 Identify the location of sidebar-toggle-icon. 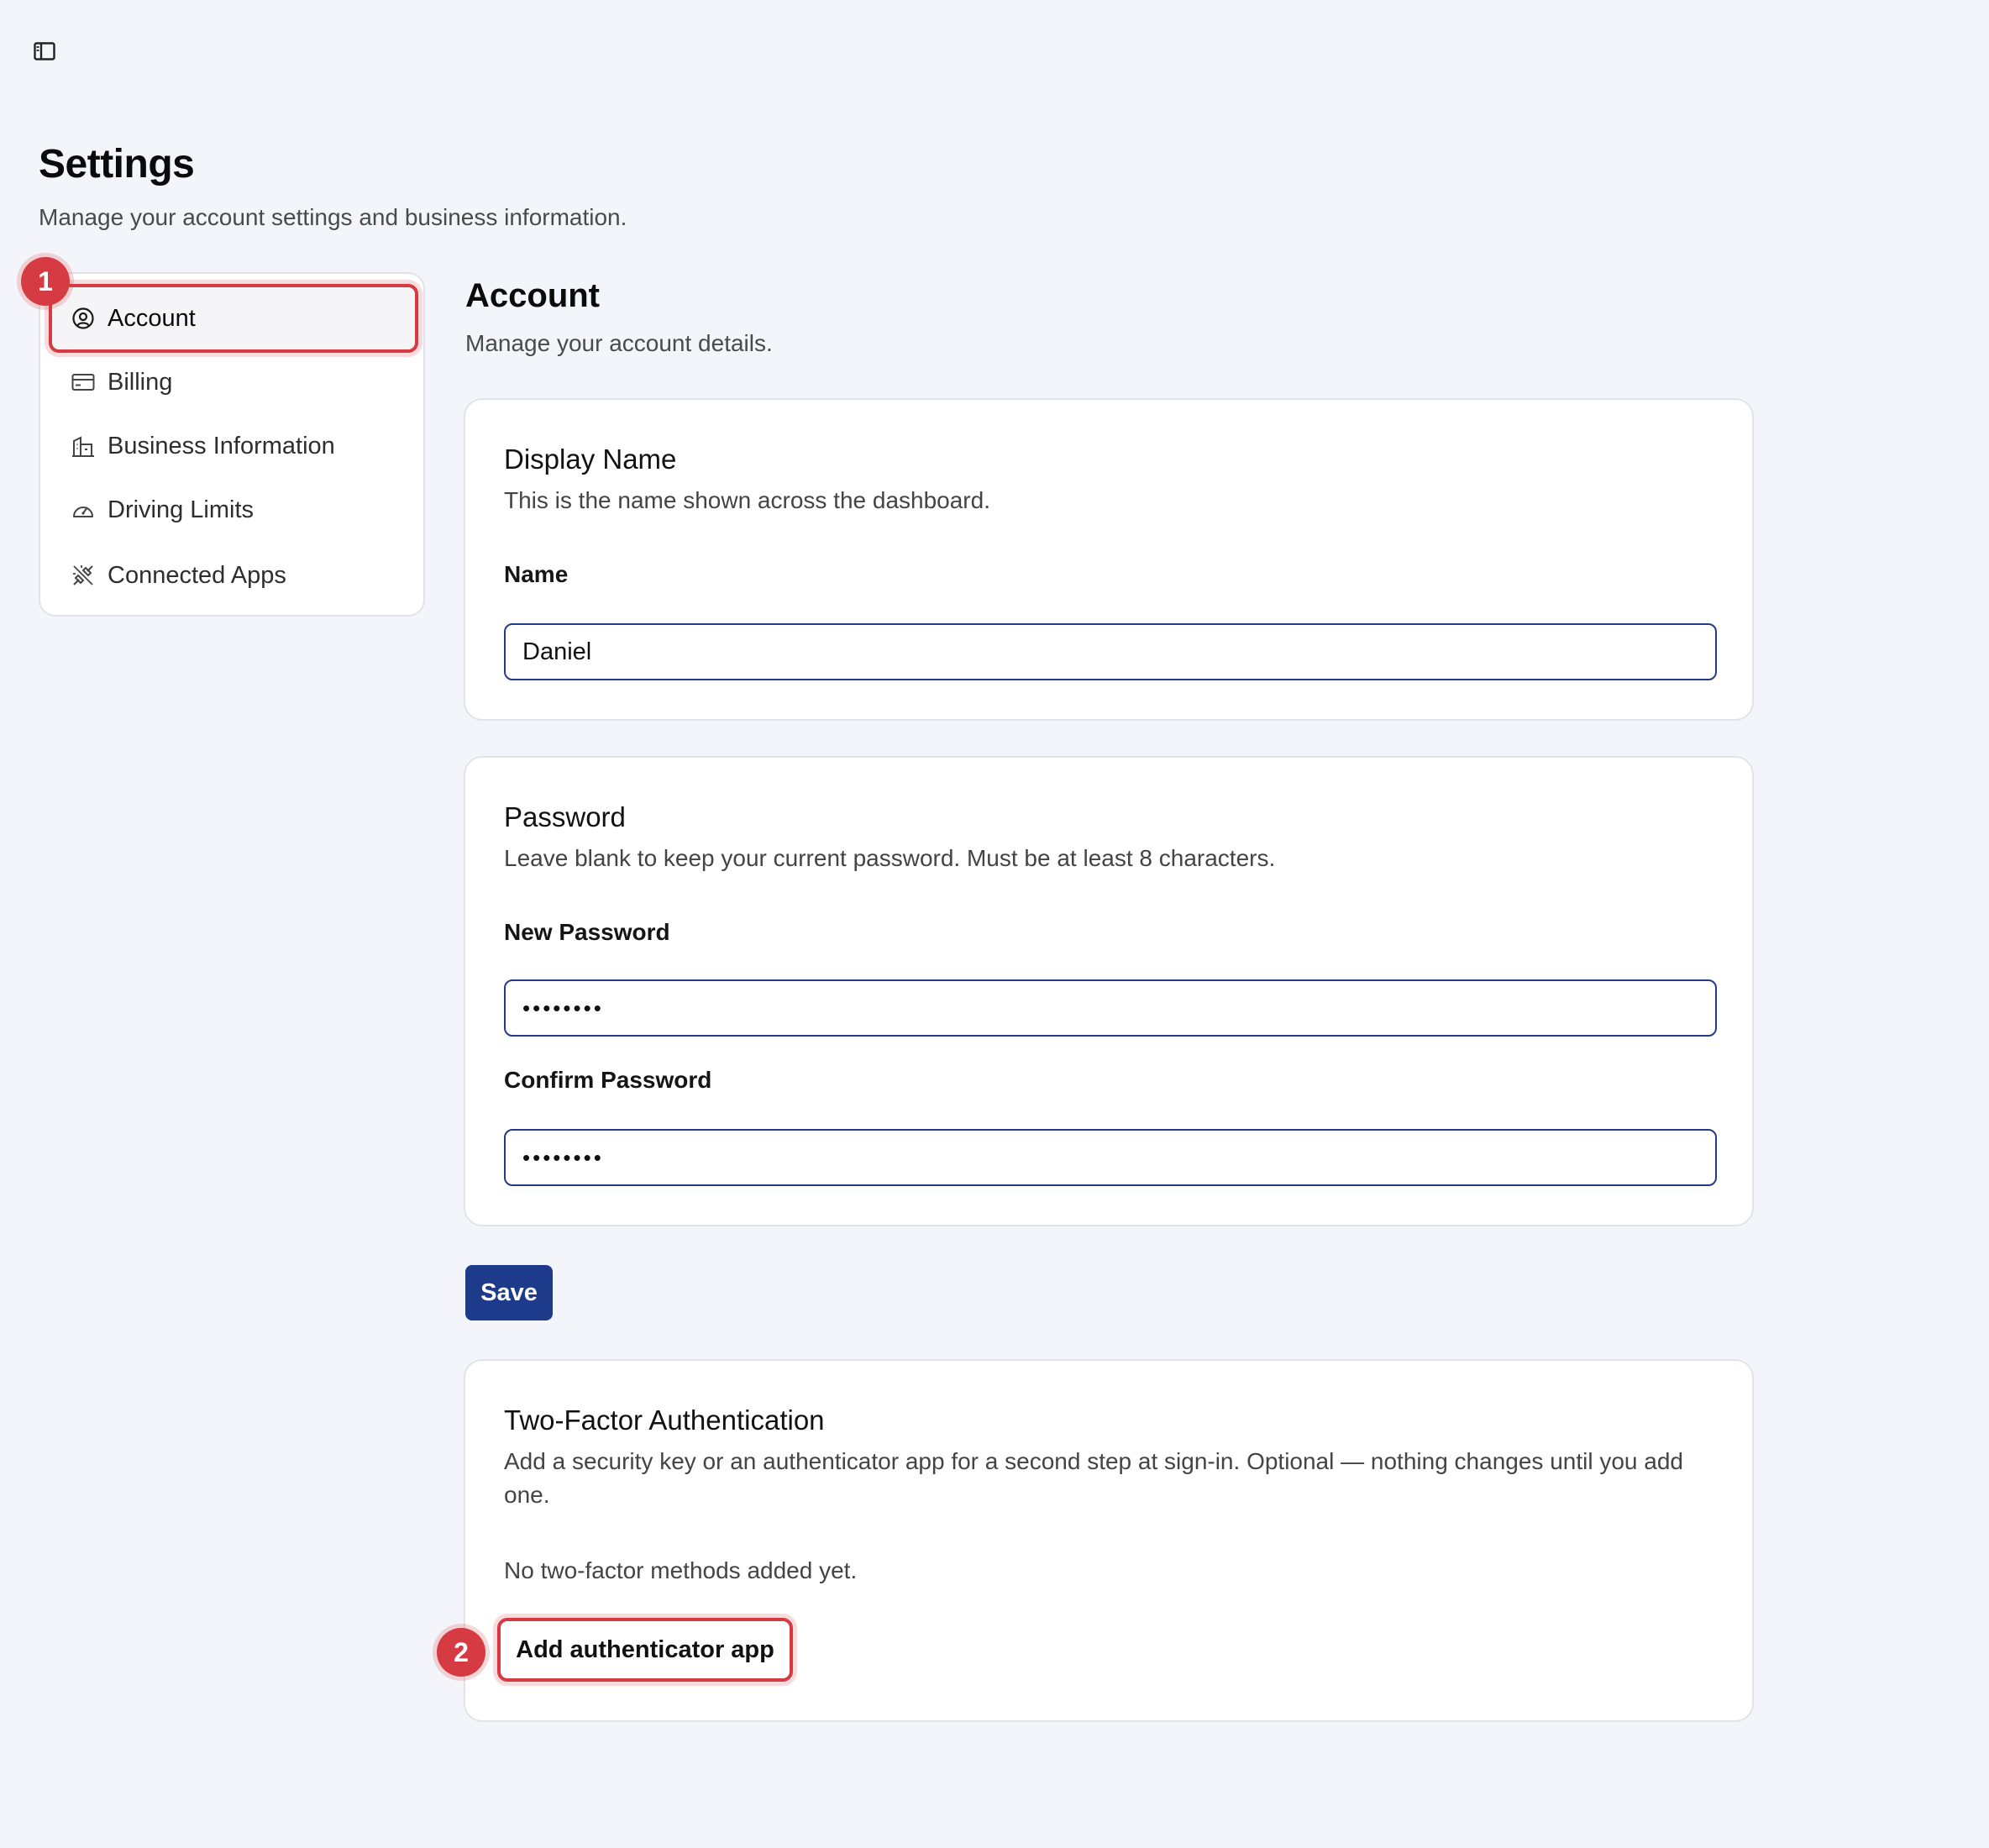
(44, 51).